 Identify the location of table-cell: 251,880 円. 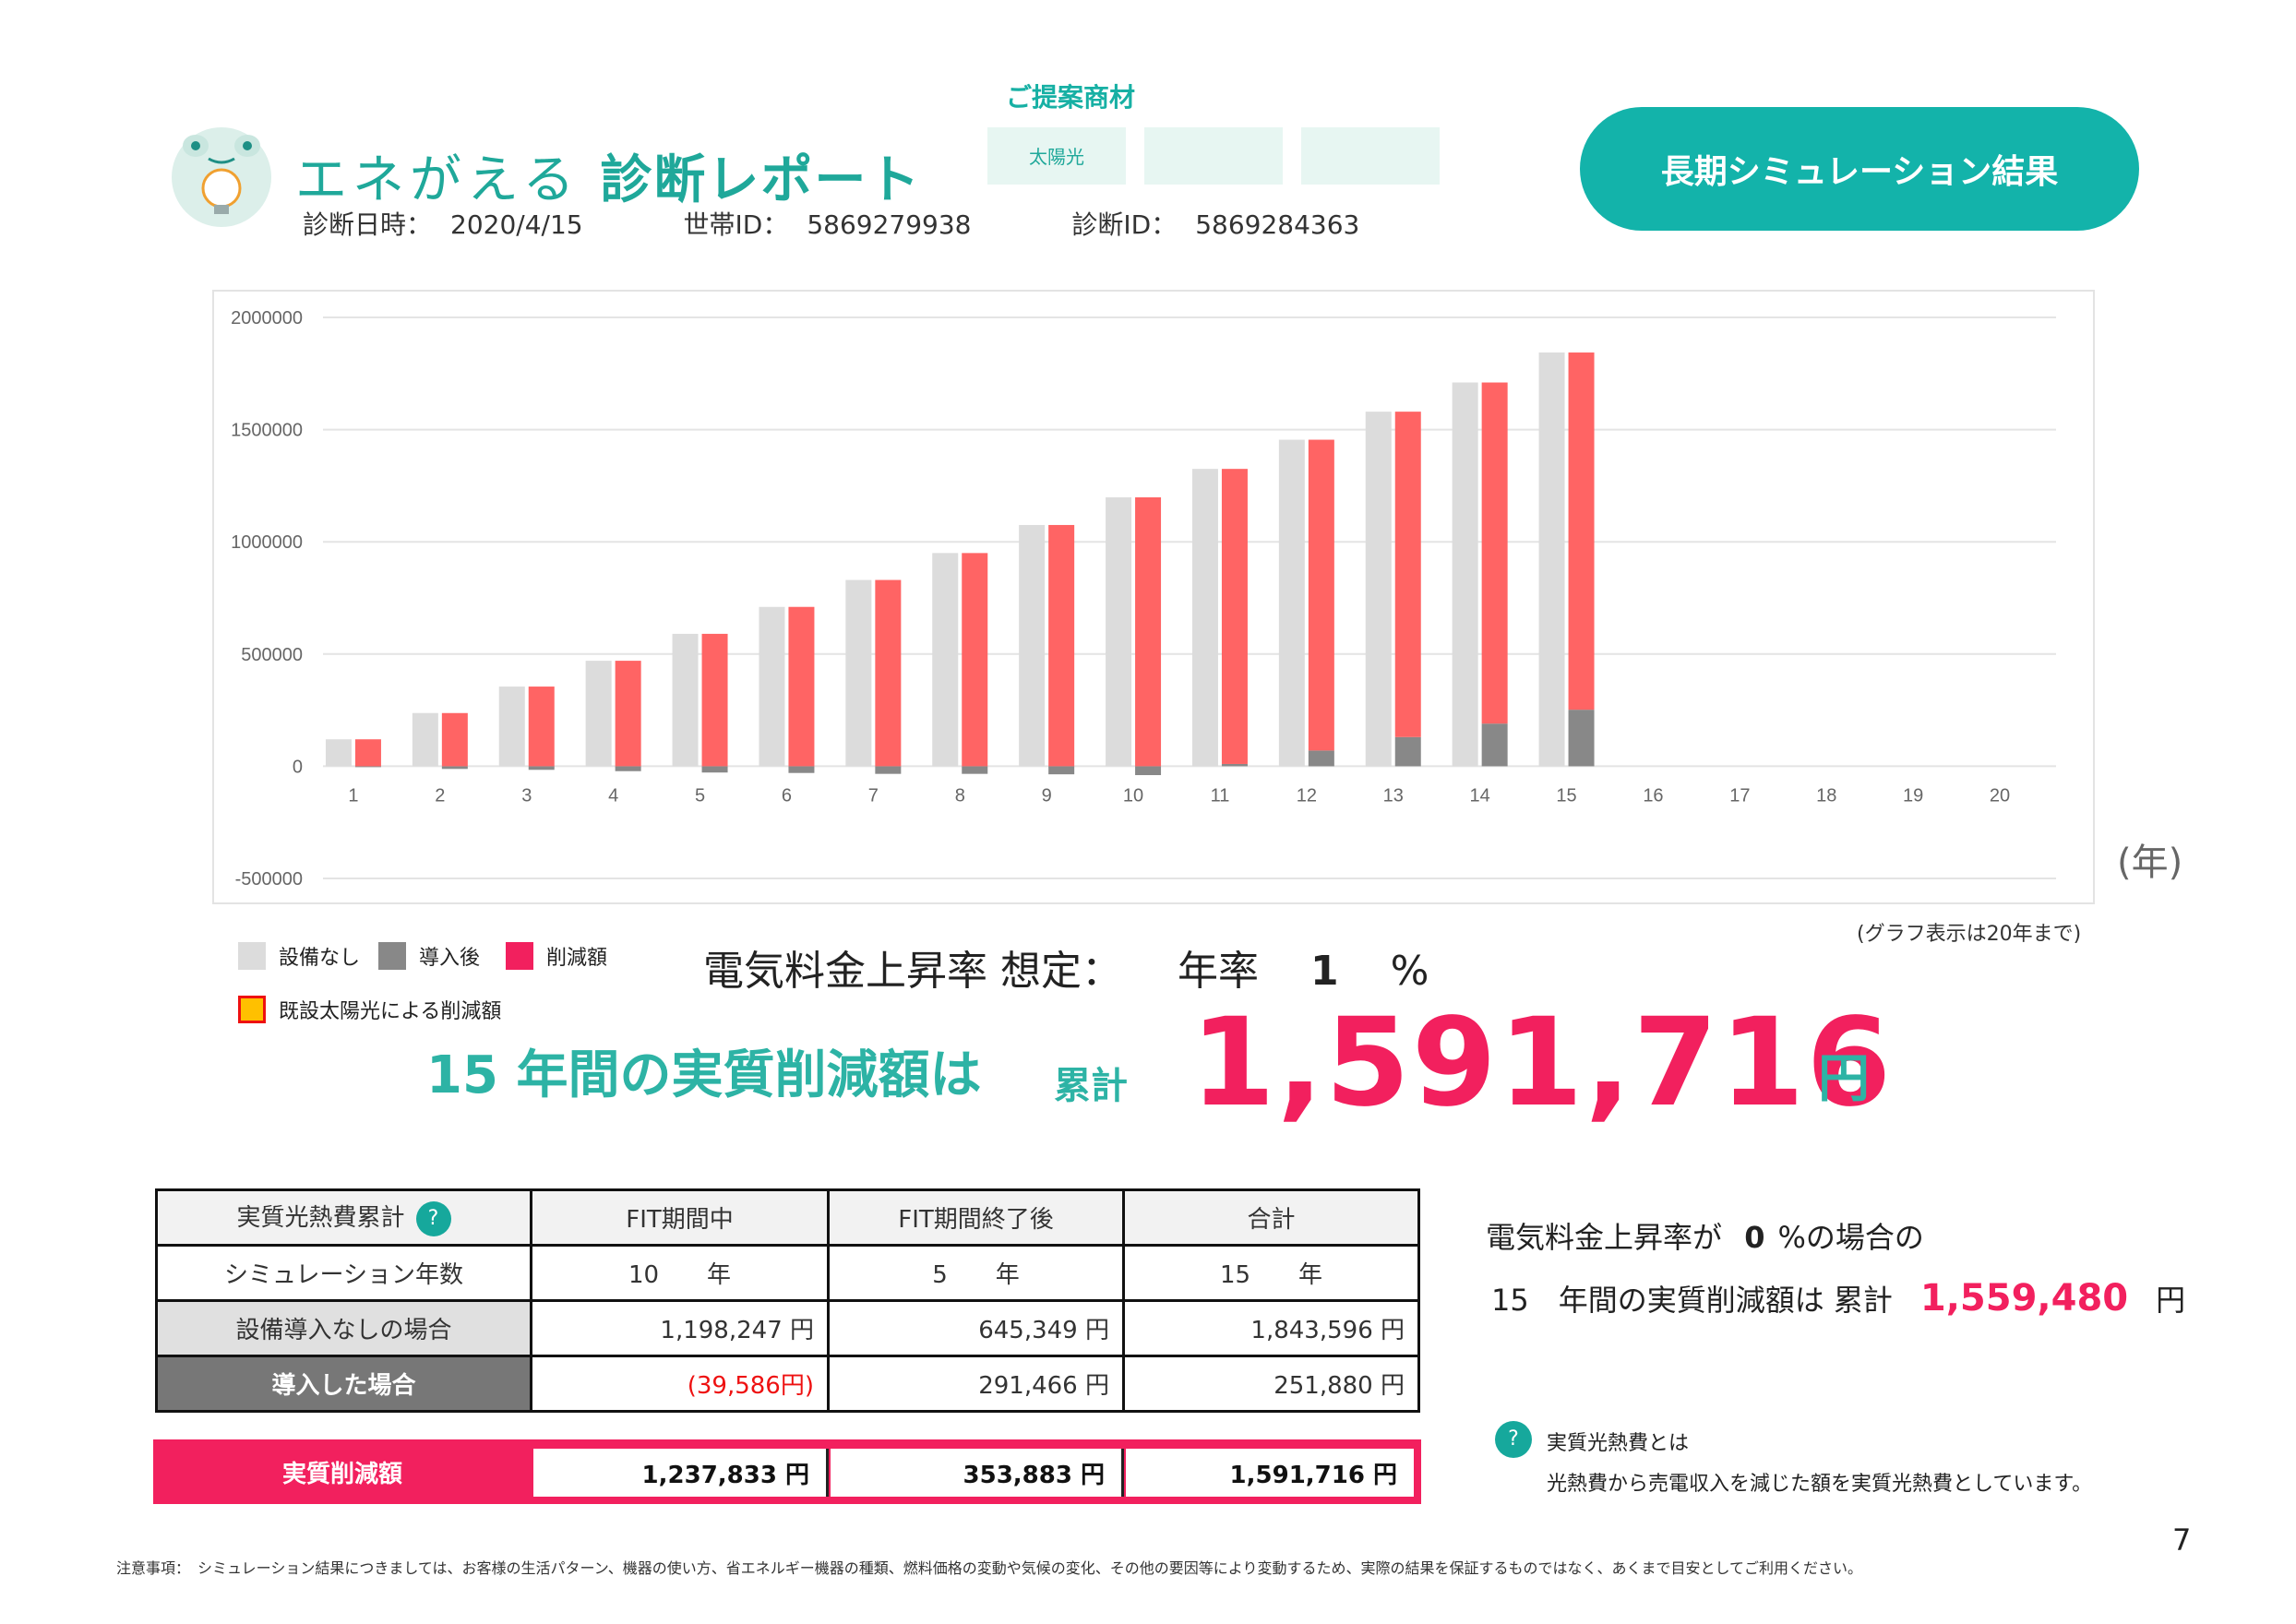
(1271, 1384).